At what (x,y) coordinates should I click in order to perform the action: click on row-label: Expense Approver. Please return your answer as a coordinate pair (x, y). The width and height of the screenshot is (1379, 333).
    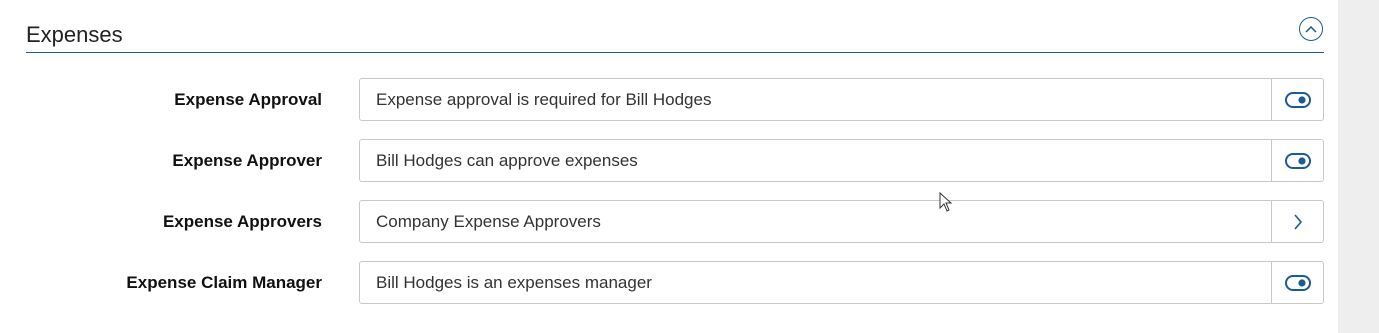
    Looking at the image, I should click on (247, 160).